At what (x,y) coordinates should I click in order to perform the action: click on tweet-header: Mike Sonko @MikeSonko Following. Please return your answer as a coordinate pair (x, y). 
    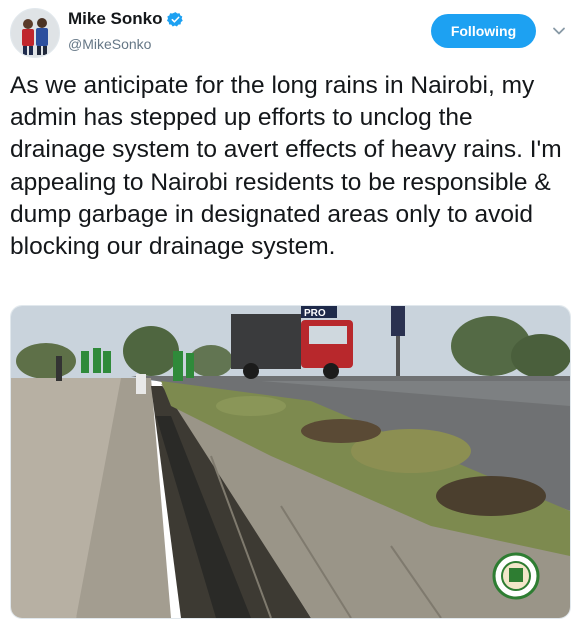
    Looking at the image, I should click on (287, 32).